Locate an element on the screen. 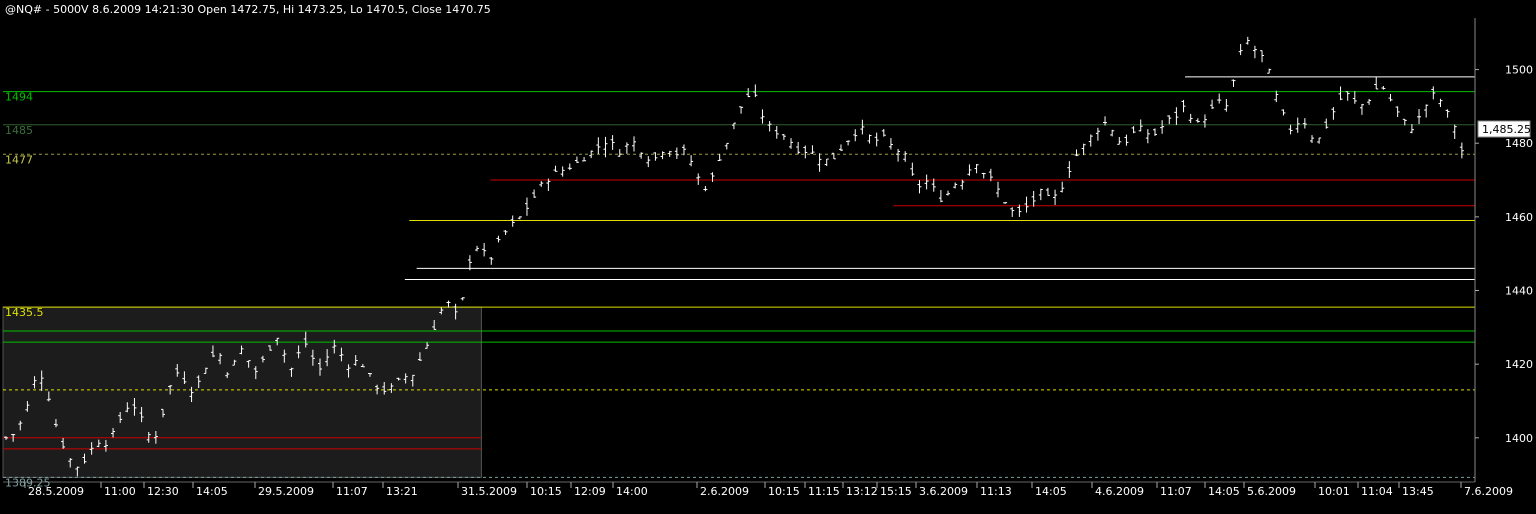 The image size is (1536, 514). level-label: 1435.5 is located at coordinates (24, 312).